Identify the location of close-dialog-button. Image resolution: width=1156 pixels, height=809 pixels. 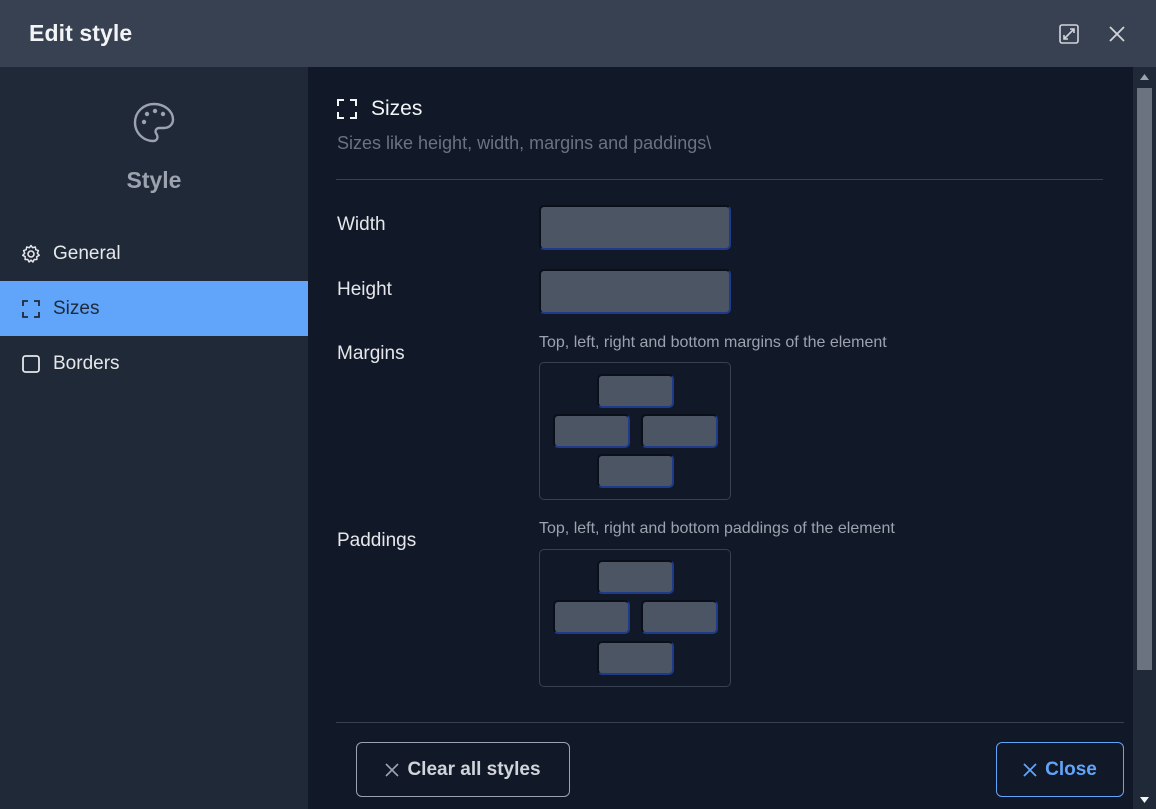
(1117, 34).